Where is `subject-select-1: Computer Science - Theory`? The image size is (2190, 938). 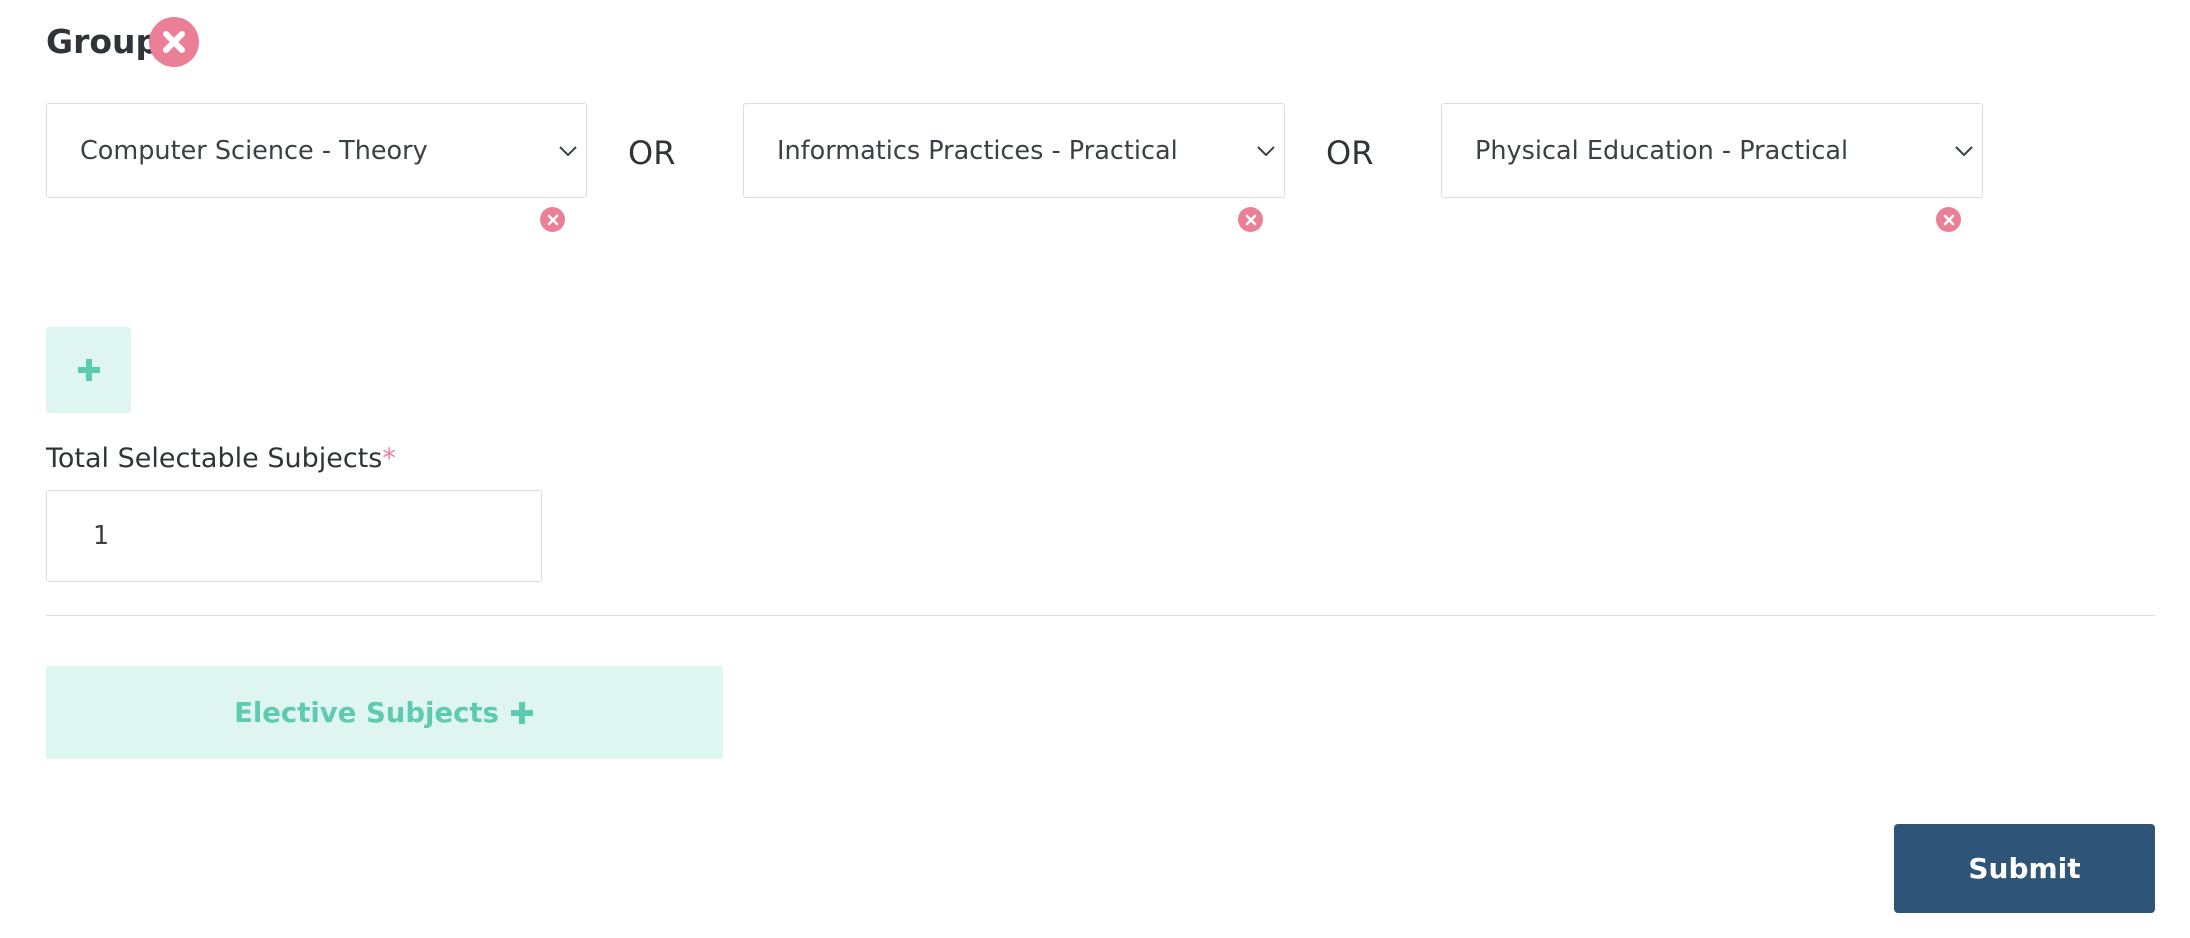
subject-select-1: Computer Science - Theory is located at coordinates (316, 150).